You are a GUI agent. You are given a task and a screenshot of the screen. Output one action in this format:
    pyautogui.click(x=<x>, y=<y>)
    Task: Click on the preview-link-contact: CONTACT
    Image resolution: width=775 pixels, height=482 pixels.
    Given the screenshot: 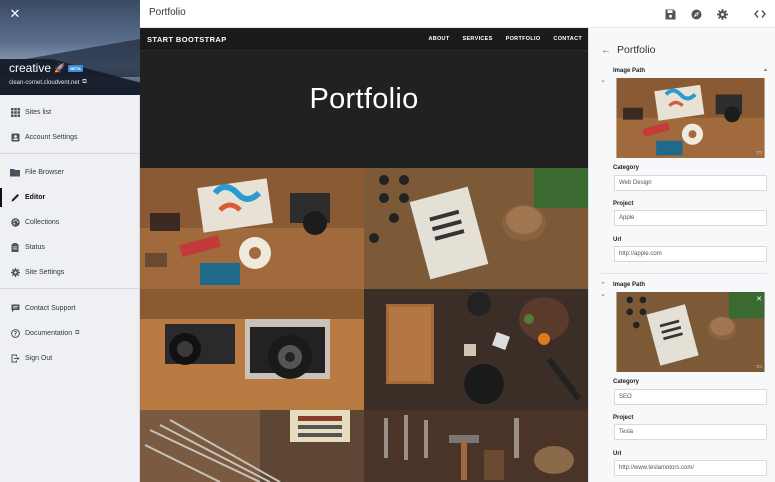 What is the action you would take?
    pyautogui.click(x=567, y=39)
    